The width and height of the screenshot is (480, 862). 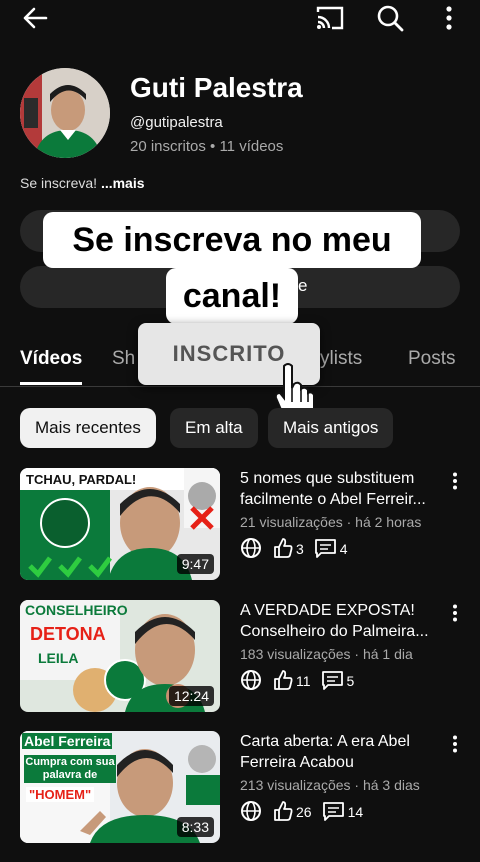 What do you see at coordinates (449, 18) in the screenshot?
I see `more-vert-icon` at bounding box center [449, 18].